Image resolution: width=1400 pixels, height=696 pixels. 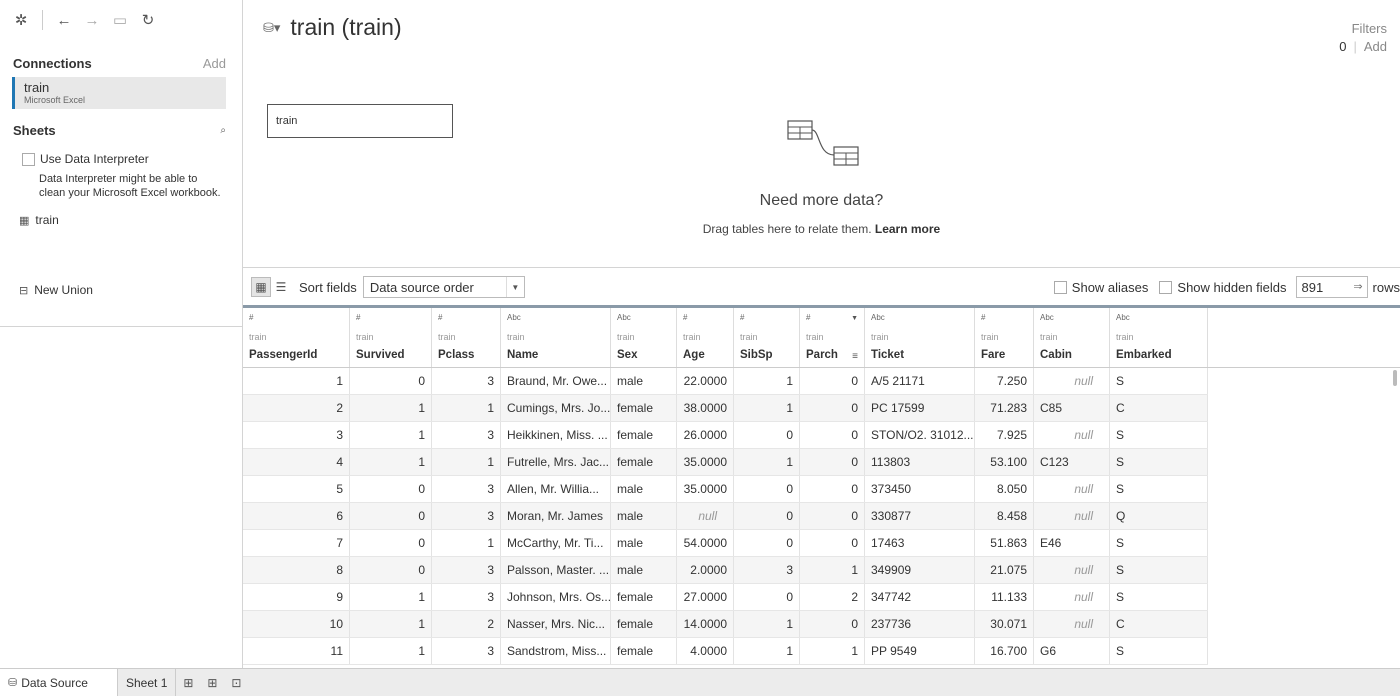 I want to click on connection-item-train: train Microsoft Excel, so click(x=119, y=93).